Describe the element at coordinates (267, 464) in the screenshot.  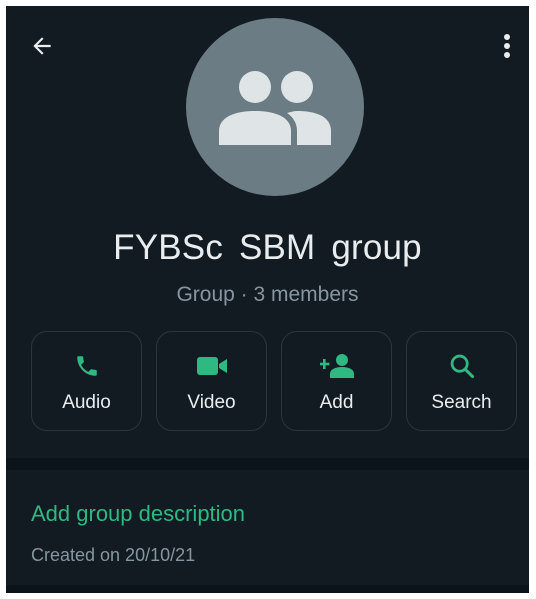
I see `section-divider` at that location.